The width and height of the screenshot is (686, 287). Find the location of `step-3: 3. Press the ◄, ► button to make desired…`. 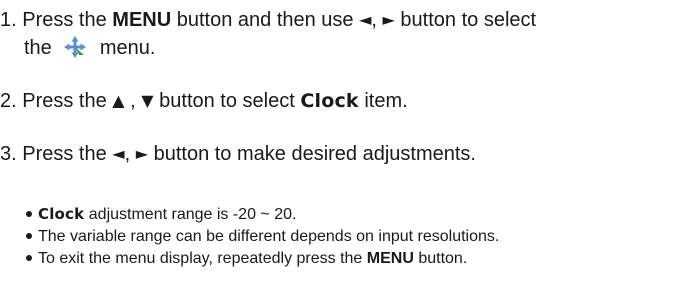

step-3: 3. Press the ◄, ► button to make desired… is located at coordinates (238, 154).